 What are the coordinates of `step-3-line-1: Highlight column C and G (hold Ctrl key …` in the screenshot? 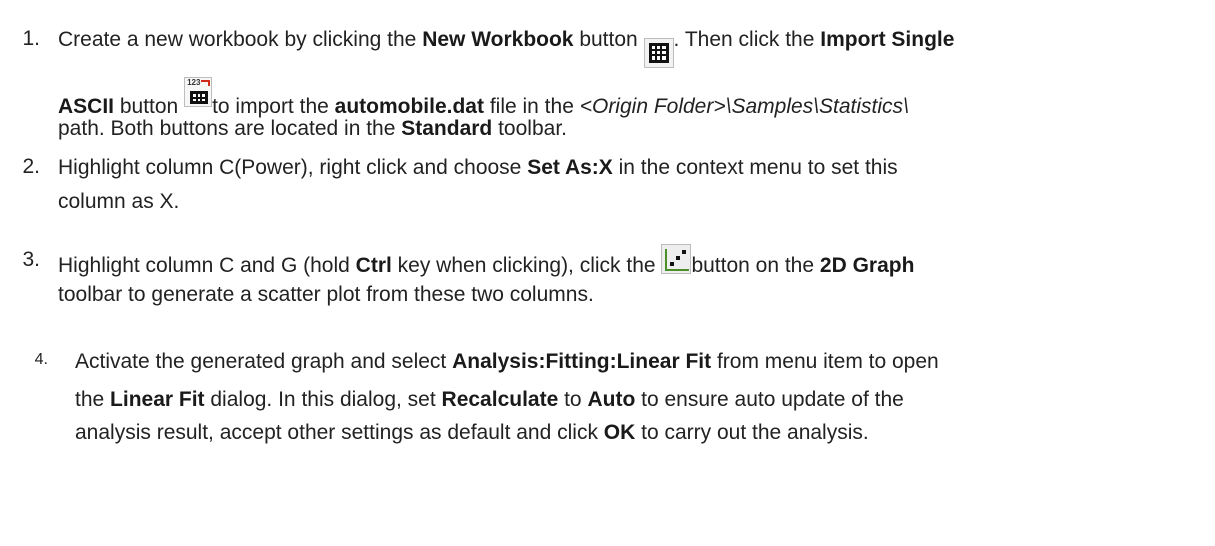 It's located at (486, 261).